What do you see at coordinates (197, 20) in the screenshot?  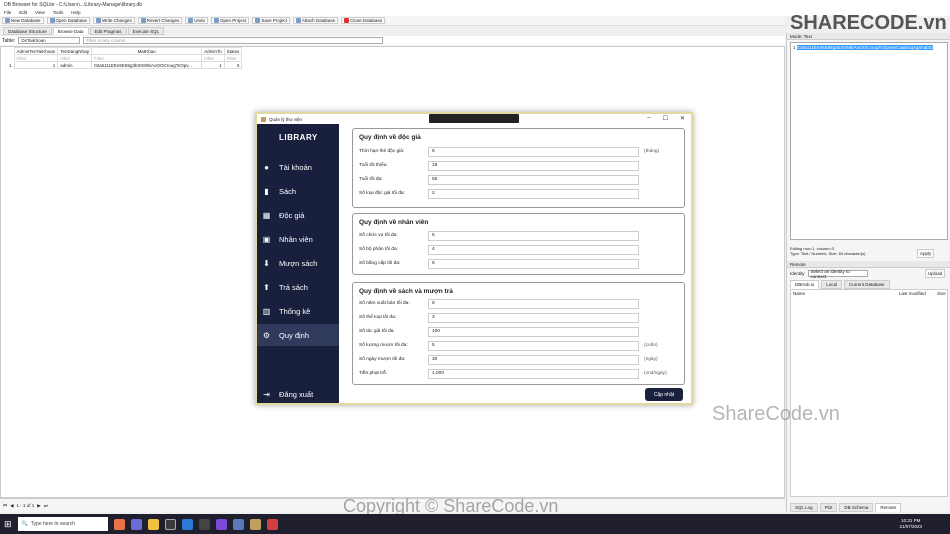 I see `undo-button: Undo` at bounding box center [197, 20].